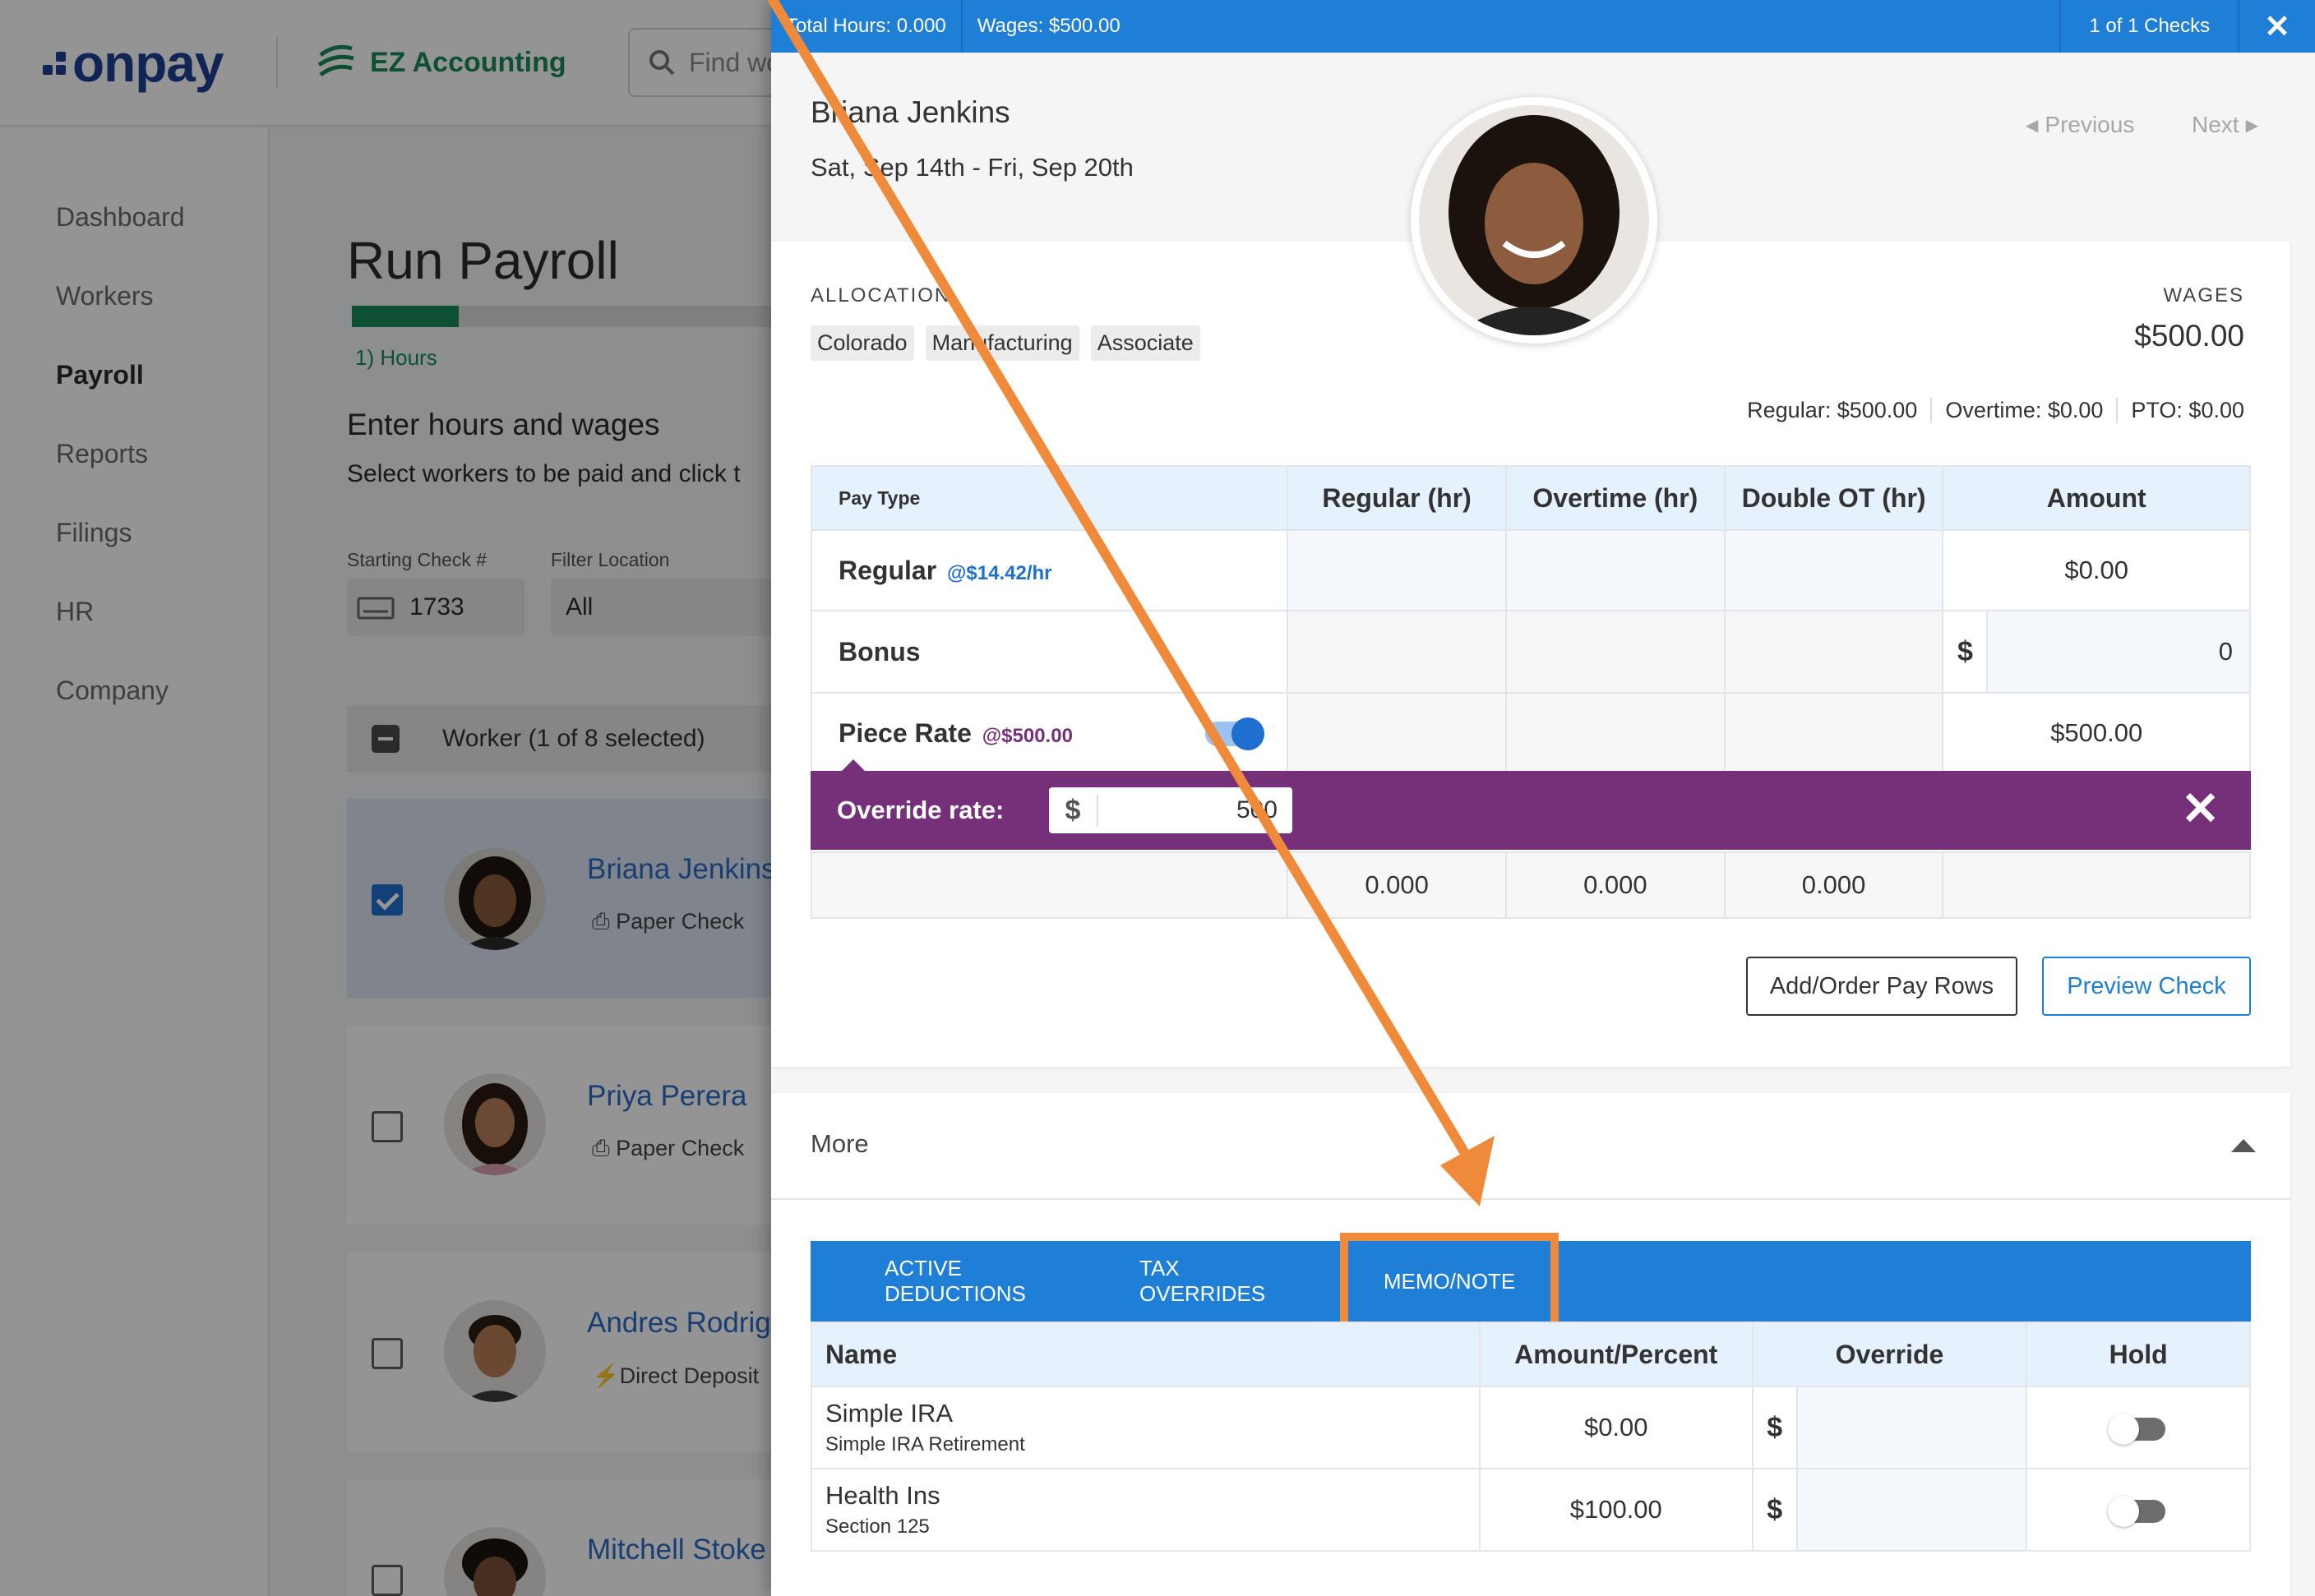 The width and height of the screenshot is (2315, 1596). Describe the element at coordinates (999, 573) in the screenshot. I see `regular-rate-link: @$14.42/hr` at that location.